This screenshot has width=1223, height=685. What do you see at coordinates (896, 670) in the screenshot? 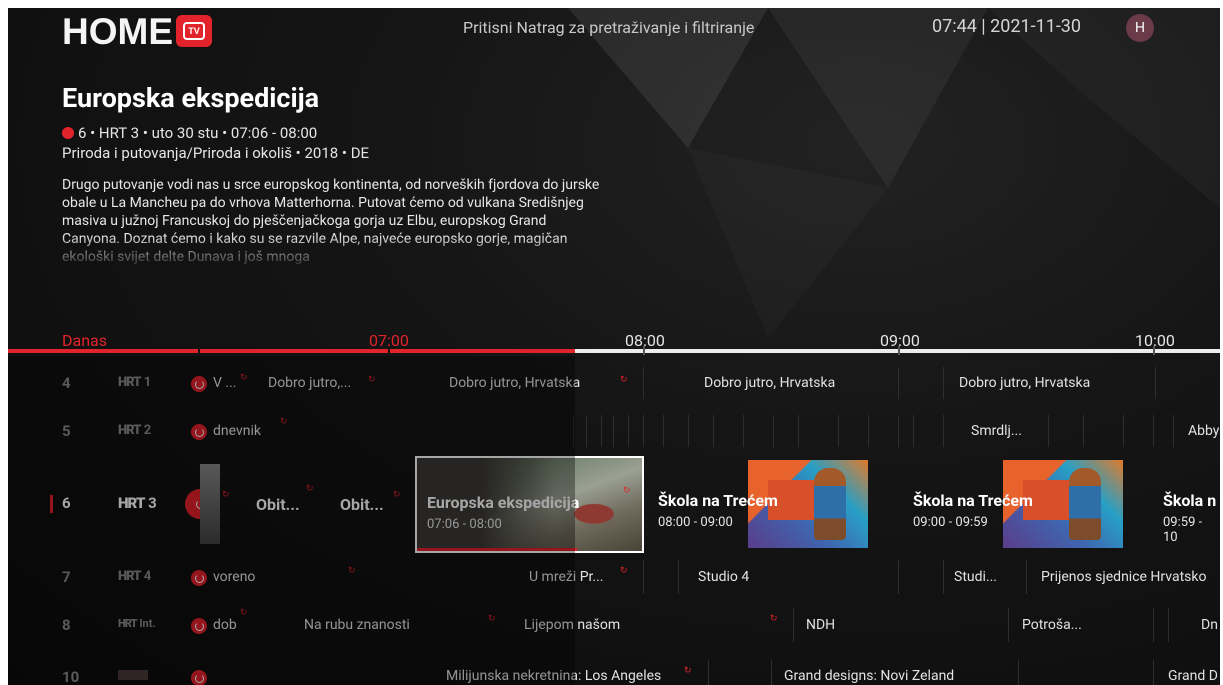
I see `program-cell: Grand designs: Novi Zeland` at bounding box center [896, 670].